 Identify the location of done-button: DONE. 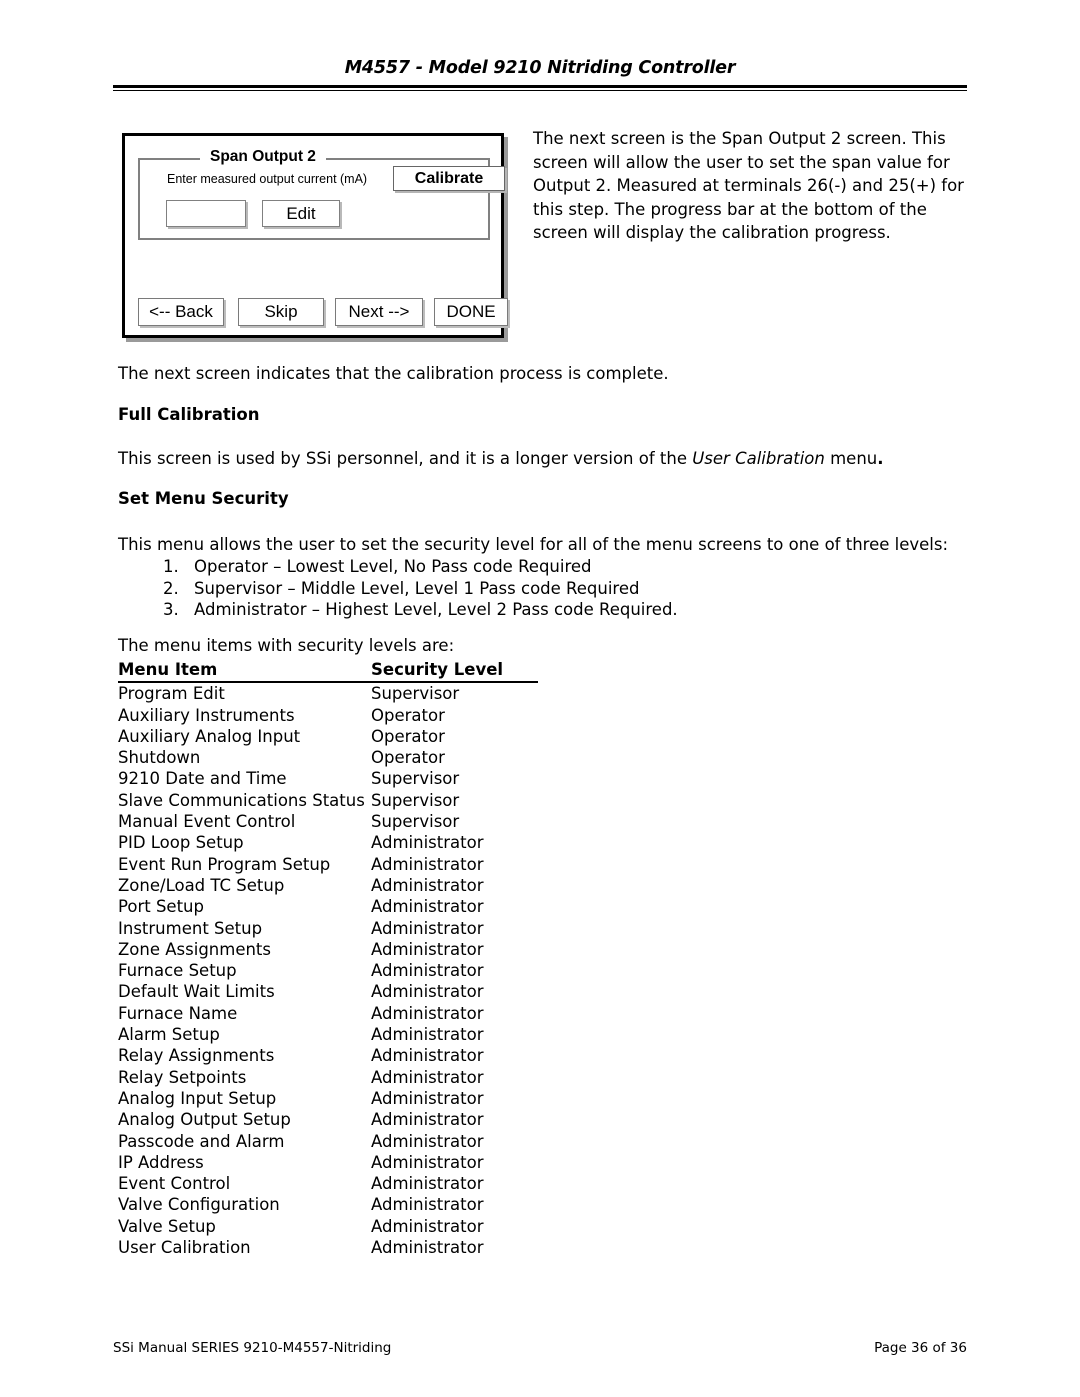
(471, 312).